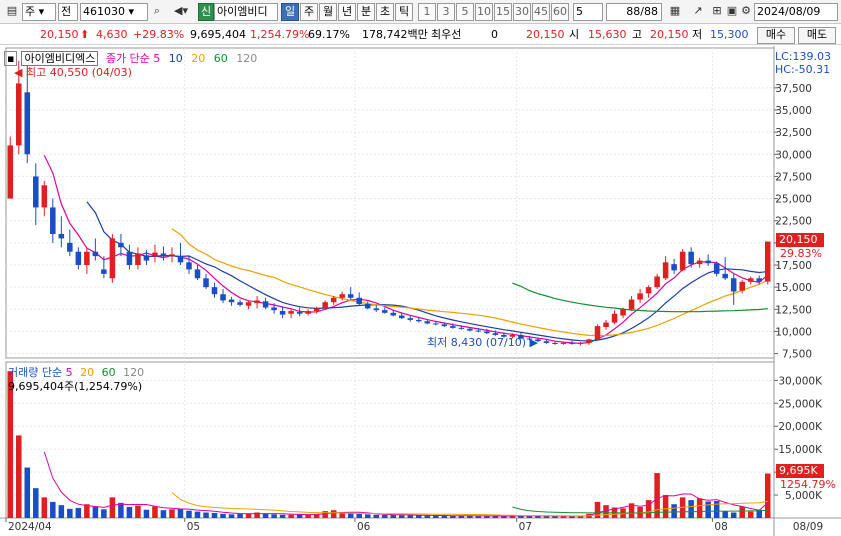 This screenshot has width=841, height=536. What do you see at coordinates (797, 355) in the screenshot?
I see `price-tick-label-12: 7,500` at bounding box center [797, 355].